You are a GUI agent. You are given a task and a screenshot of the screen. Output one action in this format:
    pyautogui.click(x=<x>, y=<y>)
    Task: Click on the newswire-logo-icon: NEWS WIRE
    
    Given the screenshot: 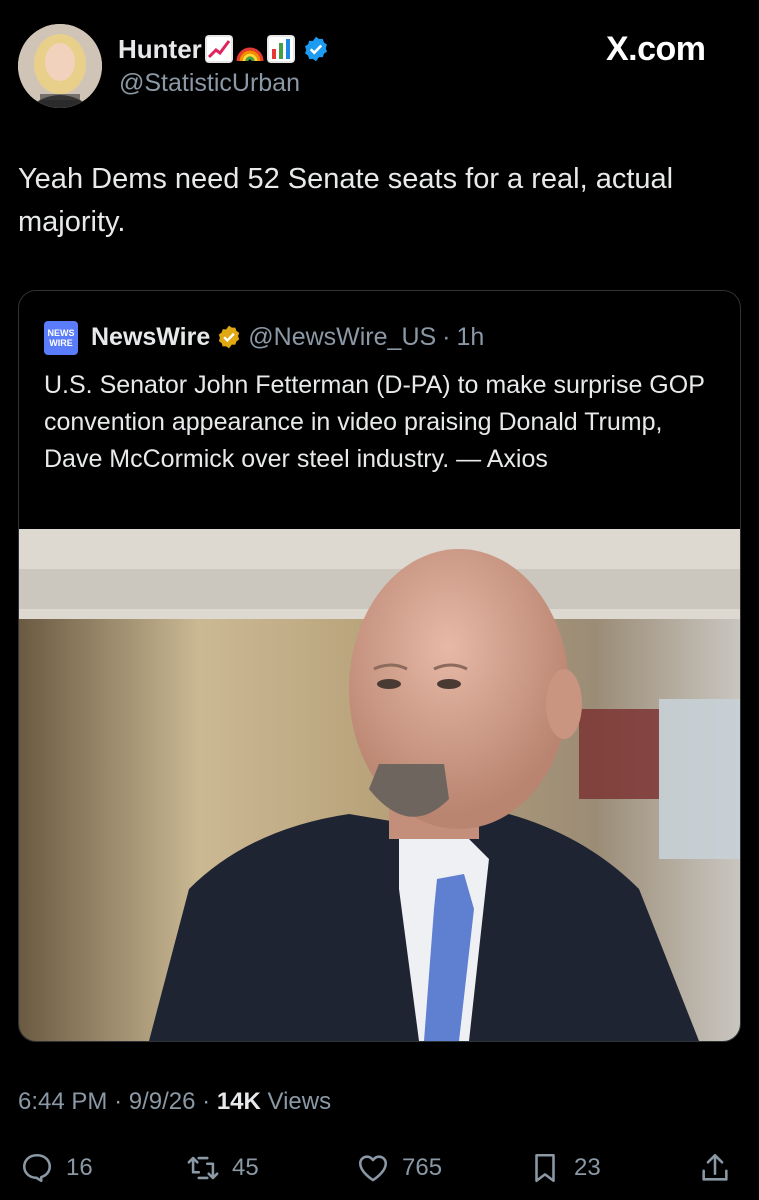 What is the action you would take?
    pyautogui.click(x=61, y=338)
    